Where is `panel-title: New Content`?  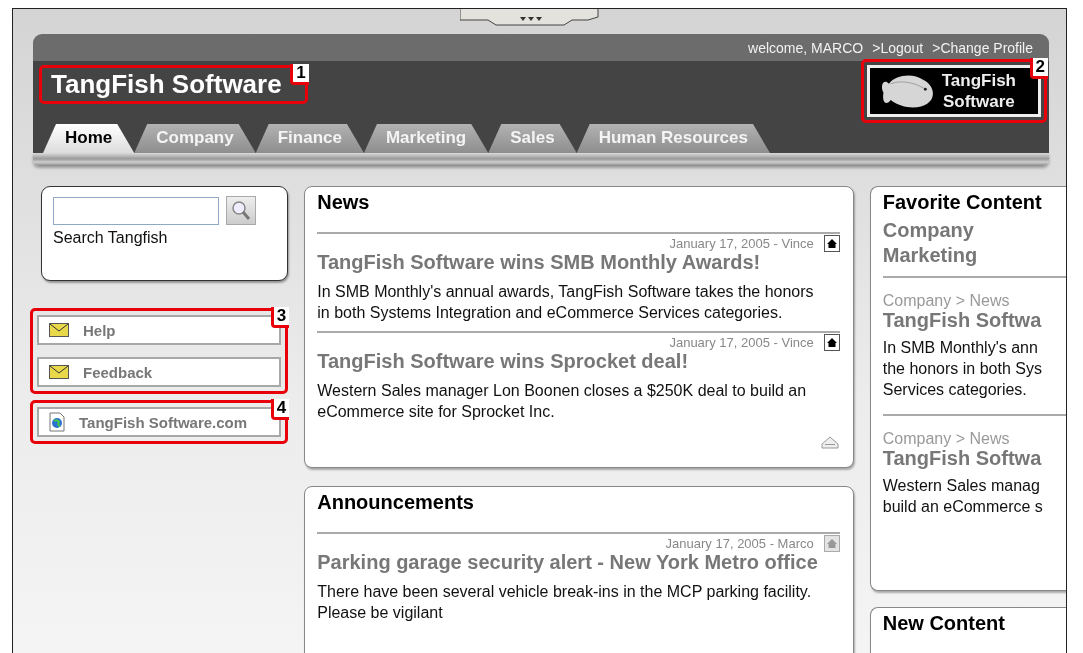 panel-title: New Content is located at coordinates (943, 623).